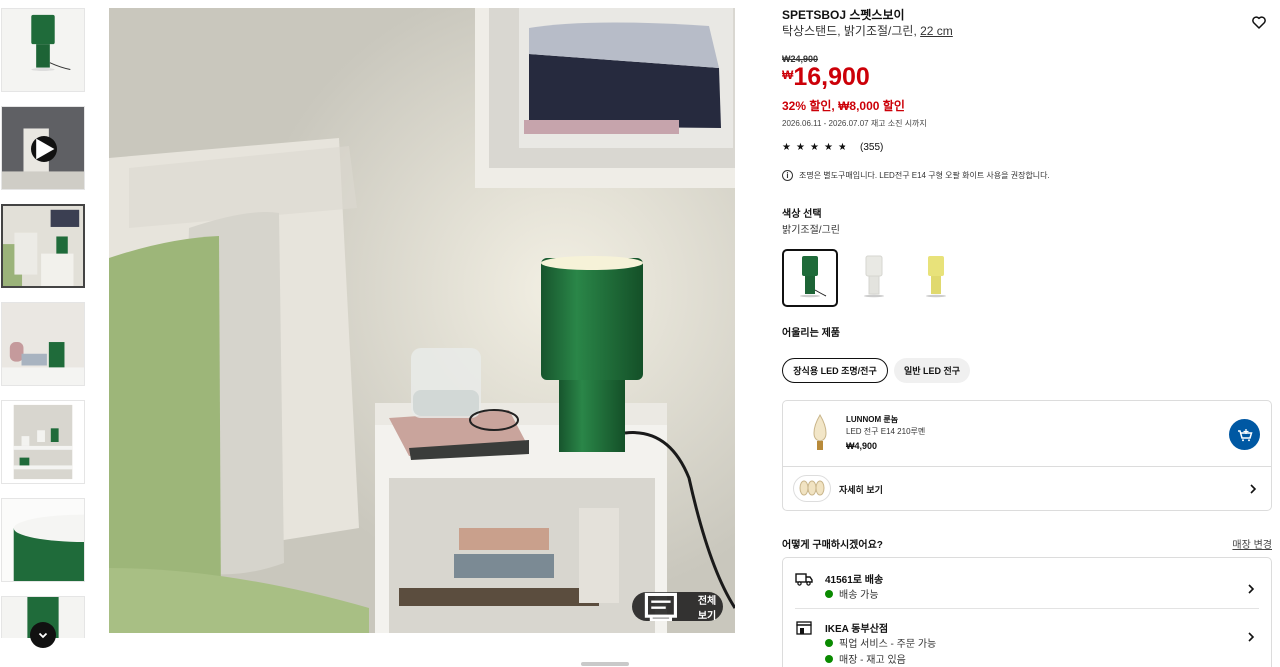  What do you see at coordinates (832, 545) in the screenshot?
I see `purchase-title: 어떻게 구매하시겠어요?` at bounding box center [832, 545].